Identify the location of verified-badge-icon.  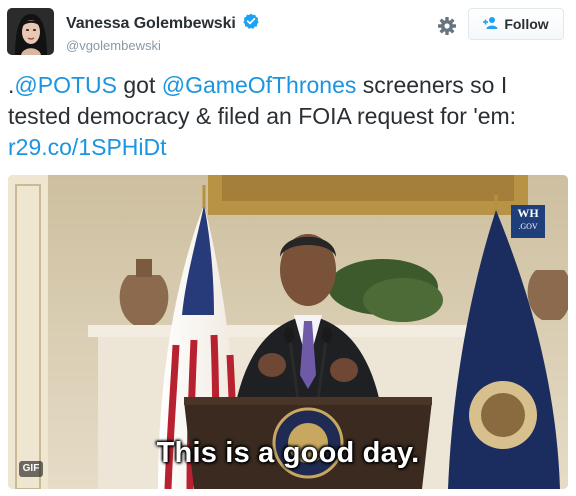
(251, 23).